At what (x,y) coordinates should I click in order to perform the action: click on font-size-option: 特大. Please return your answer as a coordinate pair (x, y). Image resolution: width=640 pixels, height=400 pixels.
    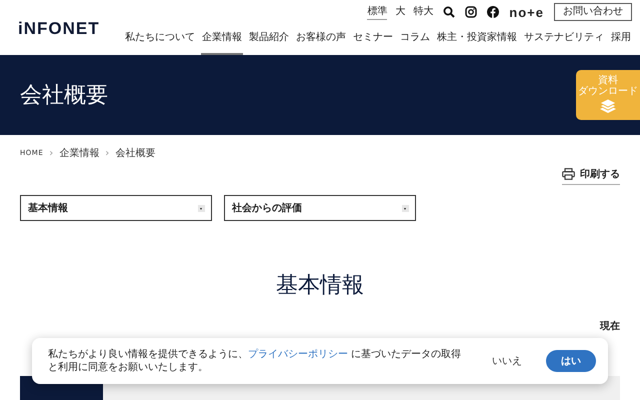
    Looking at the image, I should click on (423, 12).